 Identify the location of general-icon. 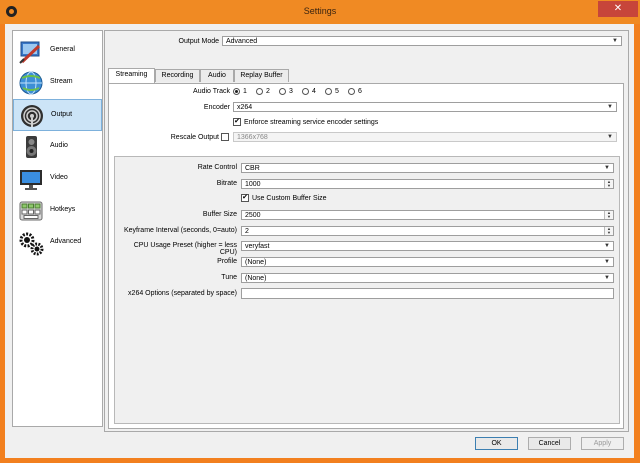
(30, 52).